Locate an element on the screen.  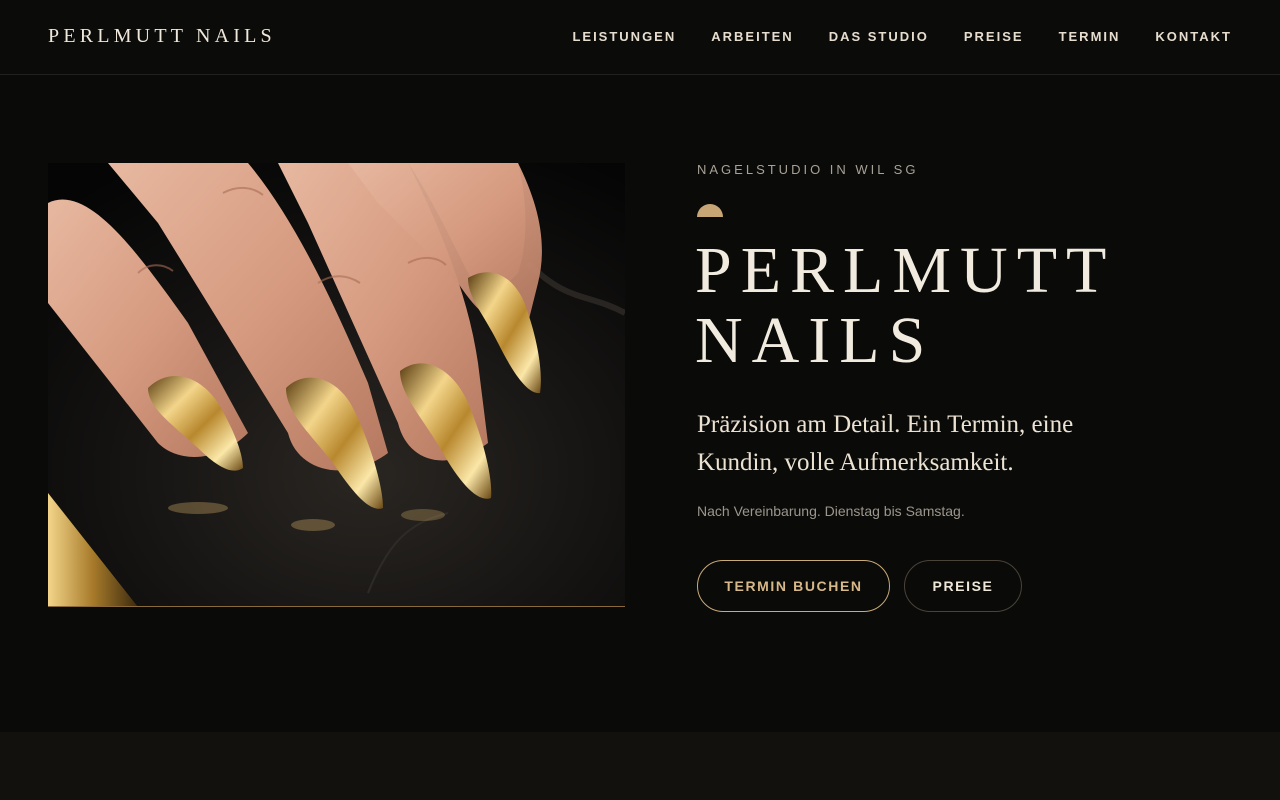
nav-item-leistungen: LEISTUNGEN is located at coordinates (624, 36).